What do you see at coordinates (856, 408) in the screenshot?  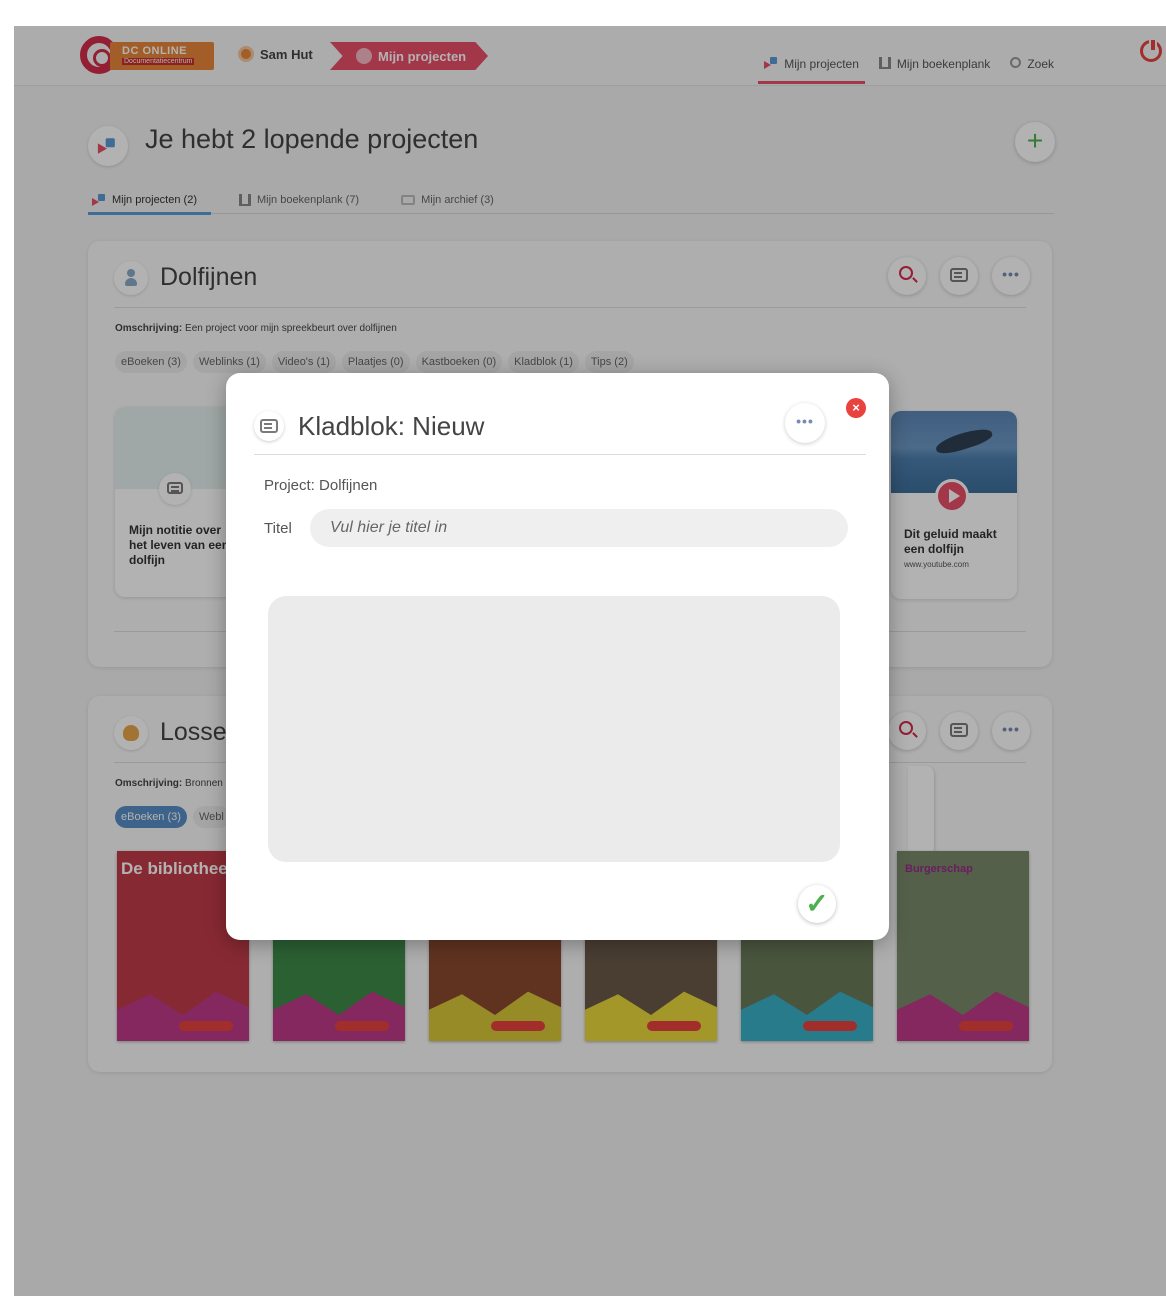 I see `close-icon: ×` at bounding box center [856, 408].